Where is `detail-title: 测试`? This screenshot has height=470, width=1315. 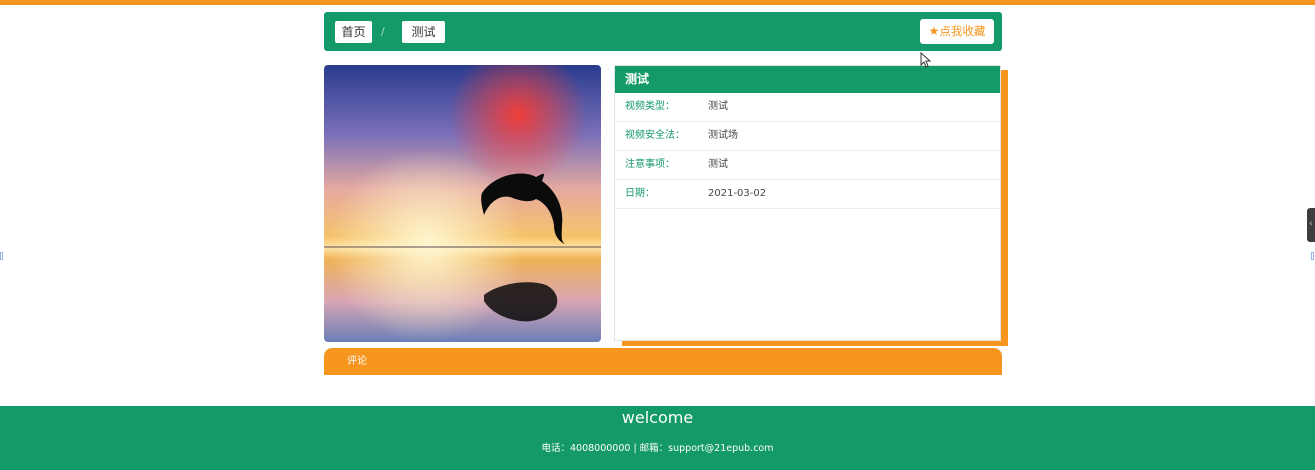 detail-title: 测试 is located at coordinates (807, 79).